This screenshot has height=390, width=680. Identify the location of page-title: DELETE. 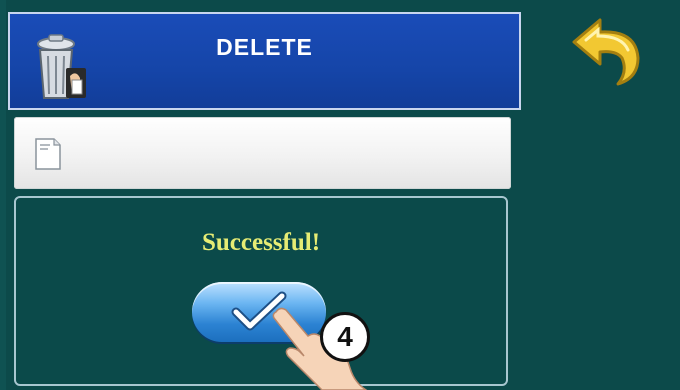
(264, 47).